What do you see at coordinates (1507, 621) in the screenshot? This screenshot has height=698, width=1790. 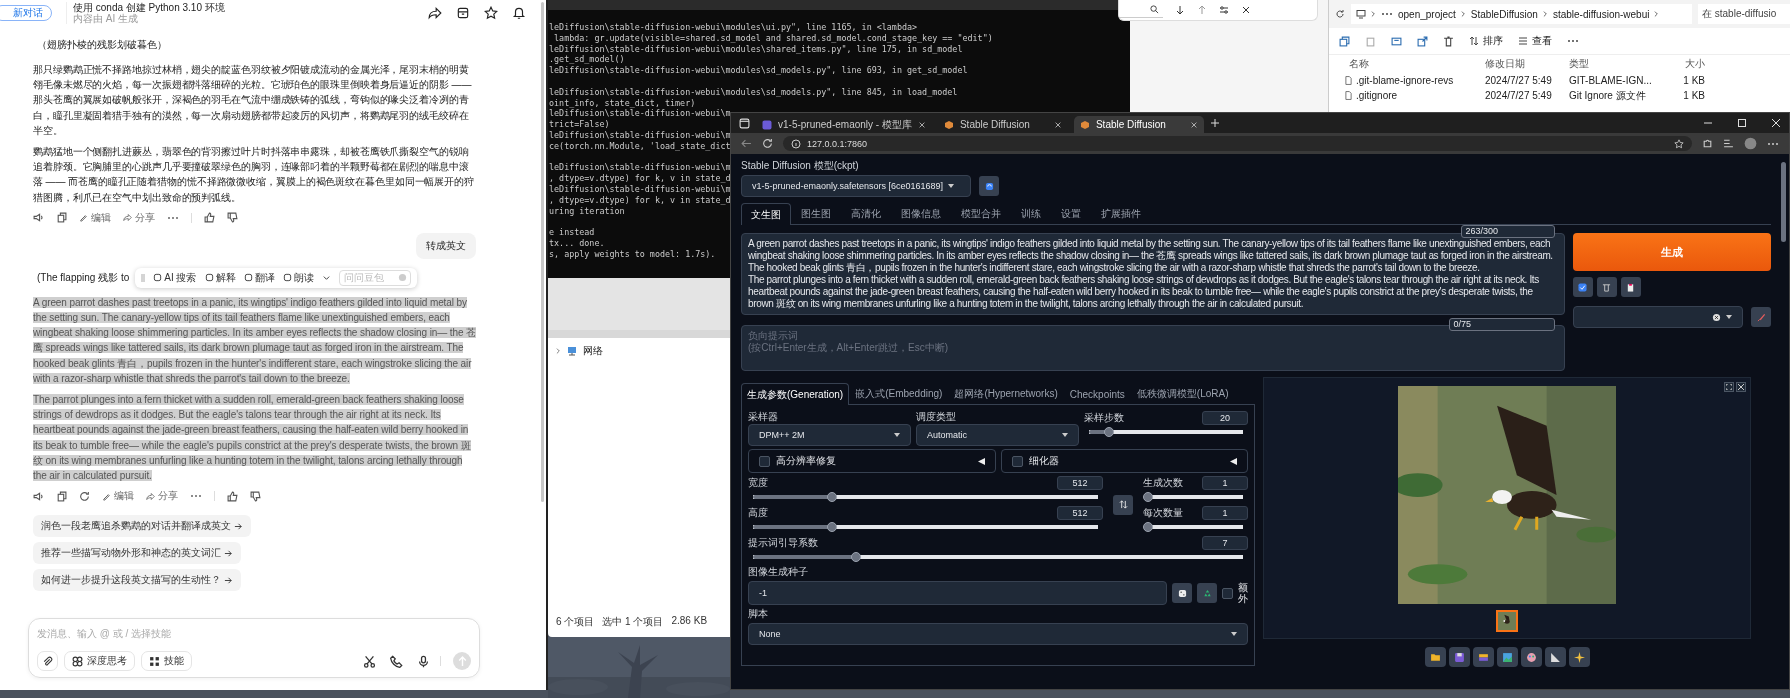 I see `thumbnail-button` at bounding box center [1507, 621].